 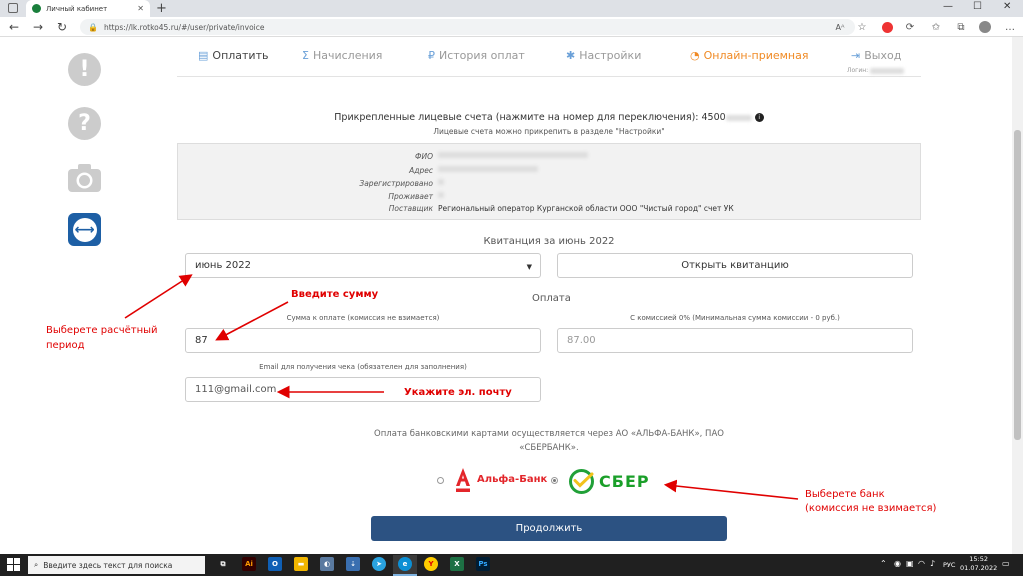 I want to click on annotation-choose-bank-2: (комиссия не взимается), so click(x=871, y=508).